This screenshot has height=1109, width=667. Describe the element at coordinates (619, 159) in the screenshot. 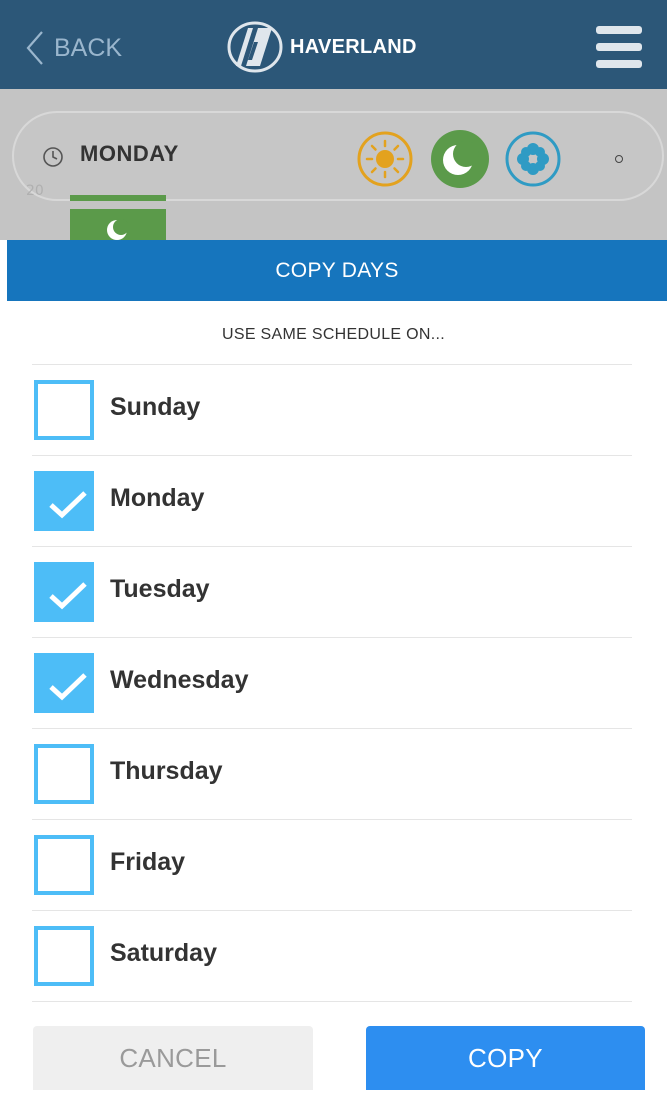

I see `dot-icon` at that location.